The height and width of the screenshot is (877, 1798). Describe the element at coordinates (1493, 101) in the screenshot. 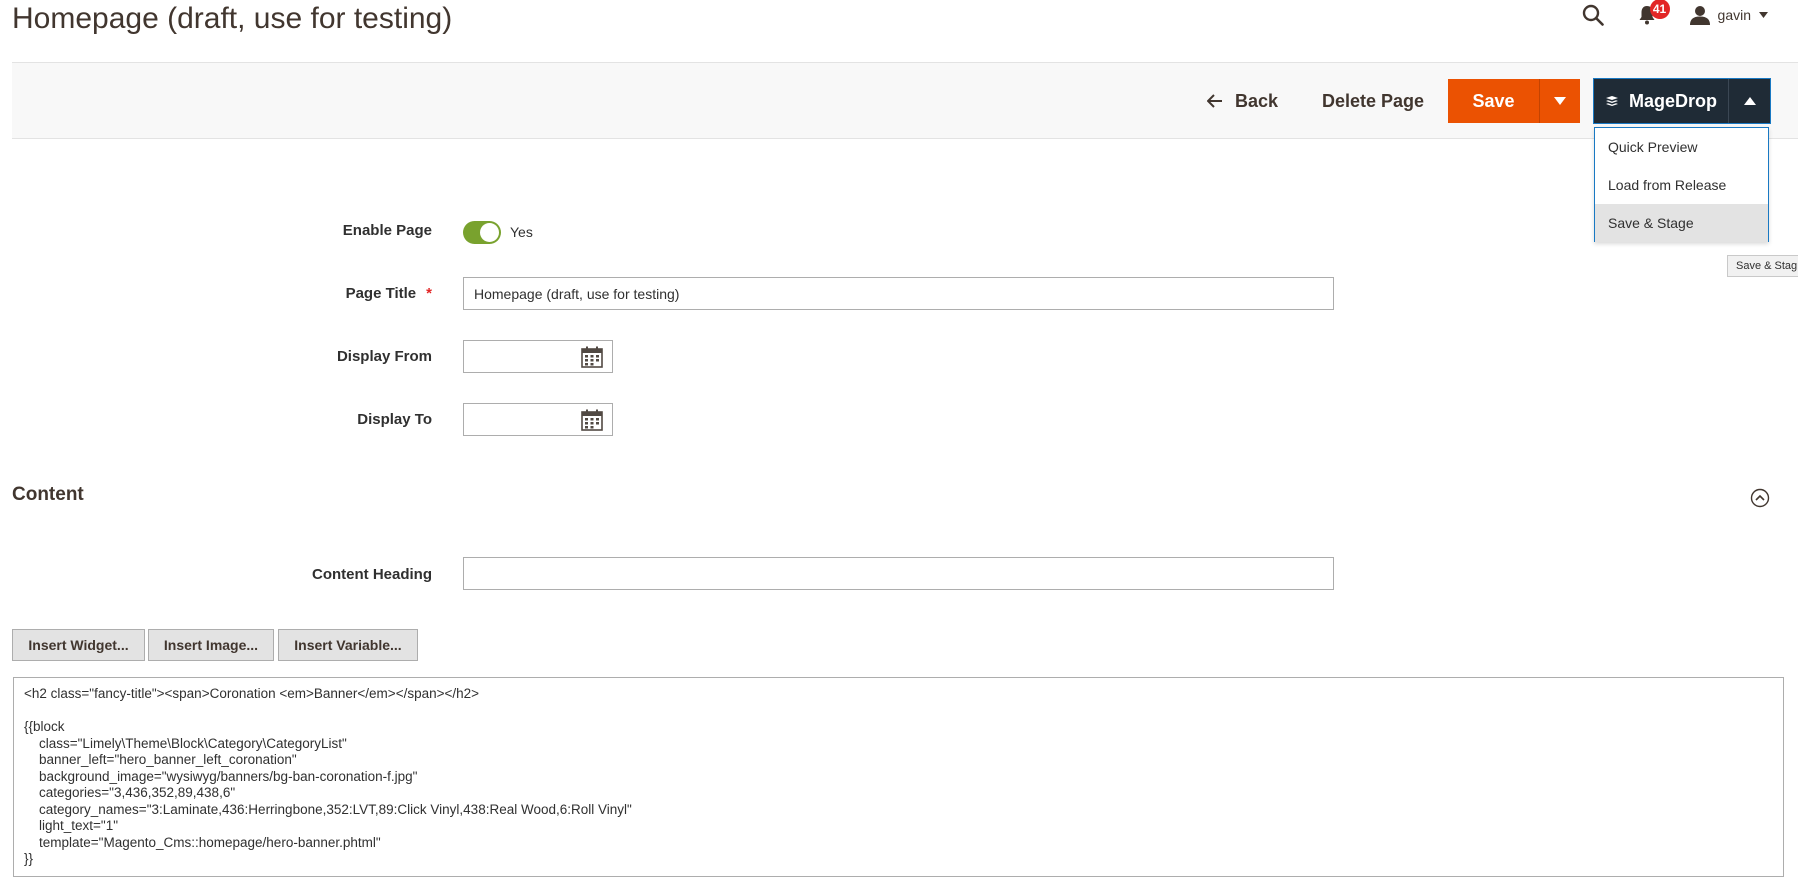

I see `save-button: Save` at that location.